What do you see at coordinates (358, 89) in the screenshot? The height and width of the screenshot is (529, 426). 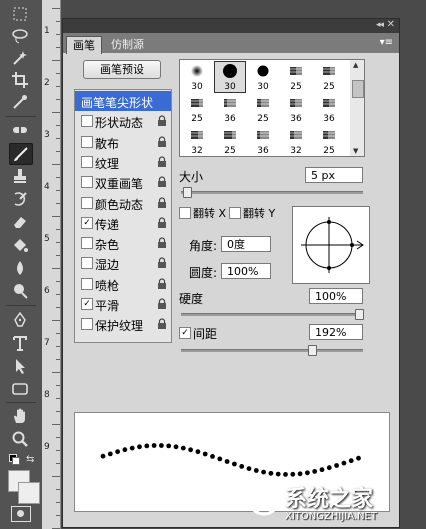 I see `scroll-thumb` at bounding box center [358, 89].